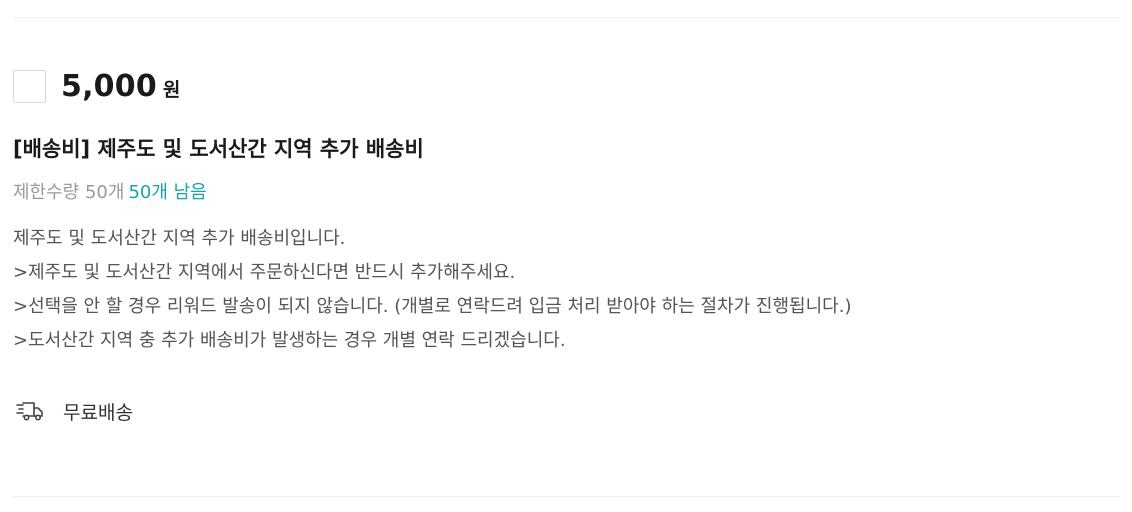 The image size is (1132, 512). I want to click on reward-select-checkbox, so click(29, 86).